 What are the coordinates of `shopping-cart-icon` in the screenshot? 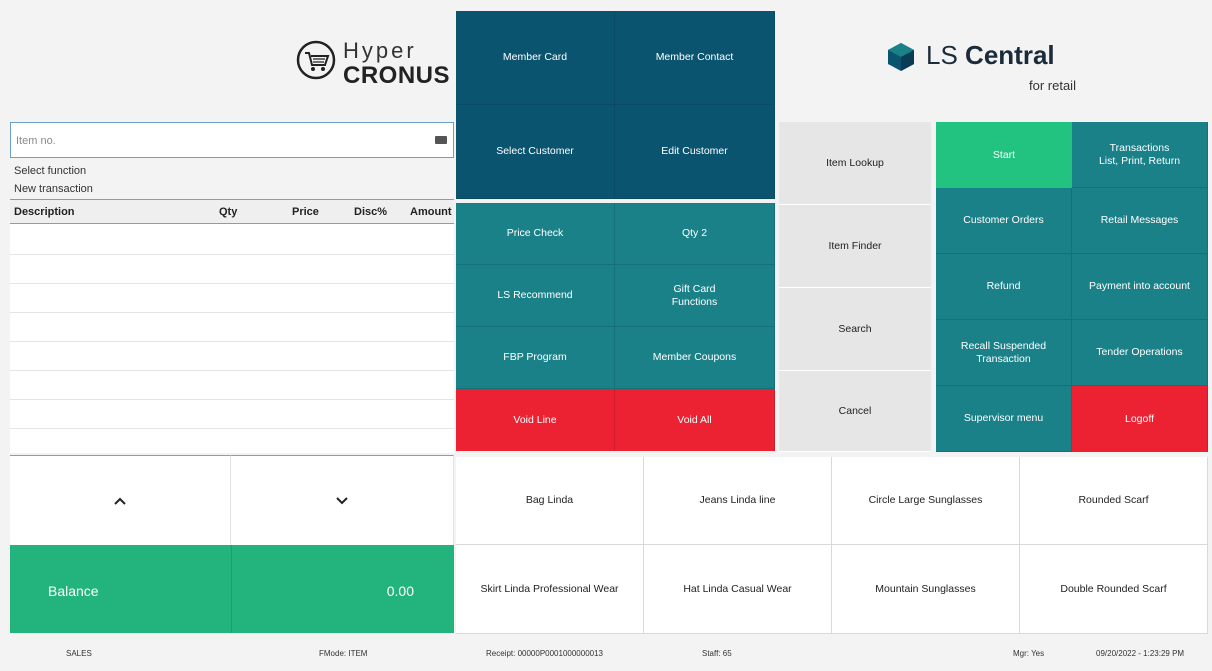 It's located at (316, 60).